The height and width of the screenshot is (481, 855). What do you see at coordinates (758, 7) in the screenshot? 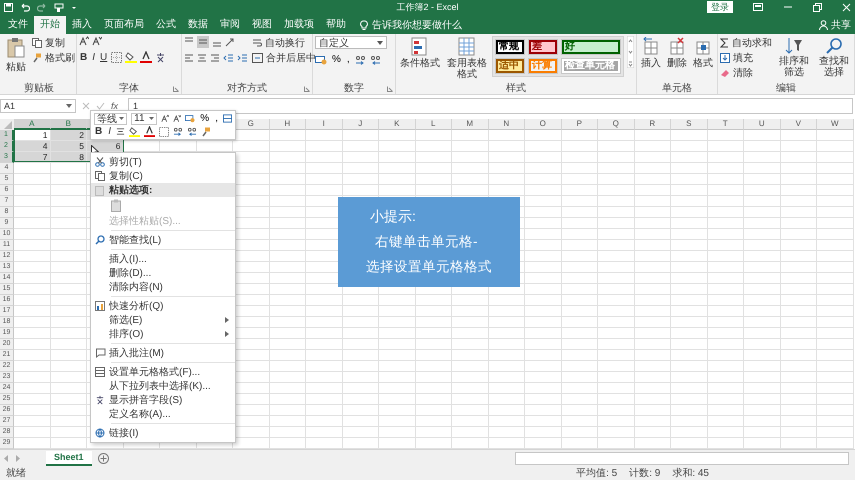
I see `ribbon-display-icon` at bounding box center [758, 7].